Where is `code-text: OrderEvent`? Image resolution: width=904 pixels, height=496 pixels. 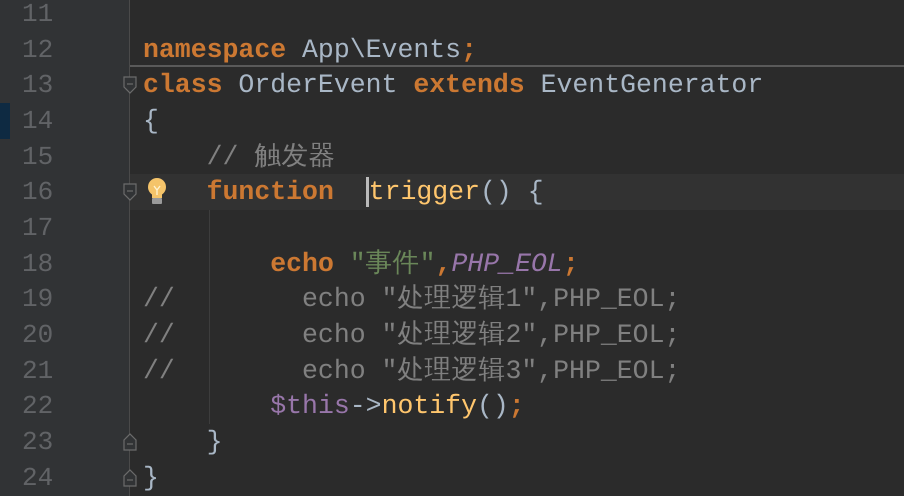 code-text: OrderEvent is located at coordinates (318, 85).